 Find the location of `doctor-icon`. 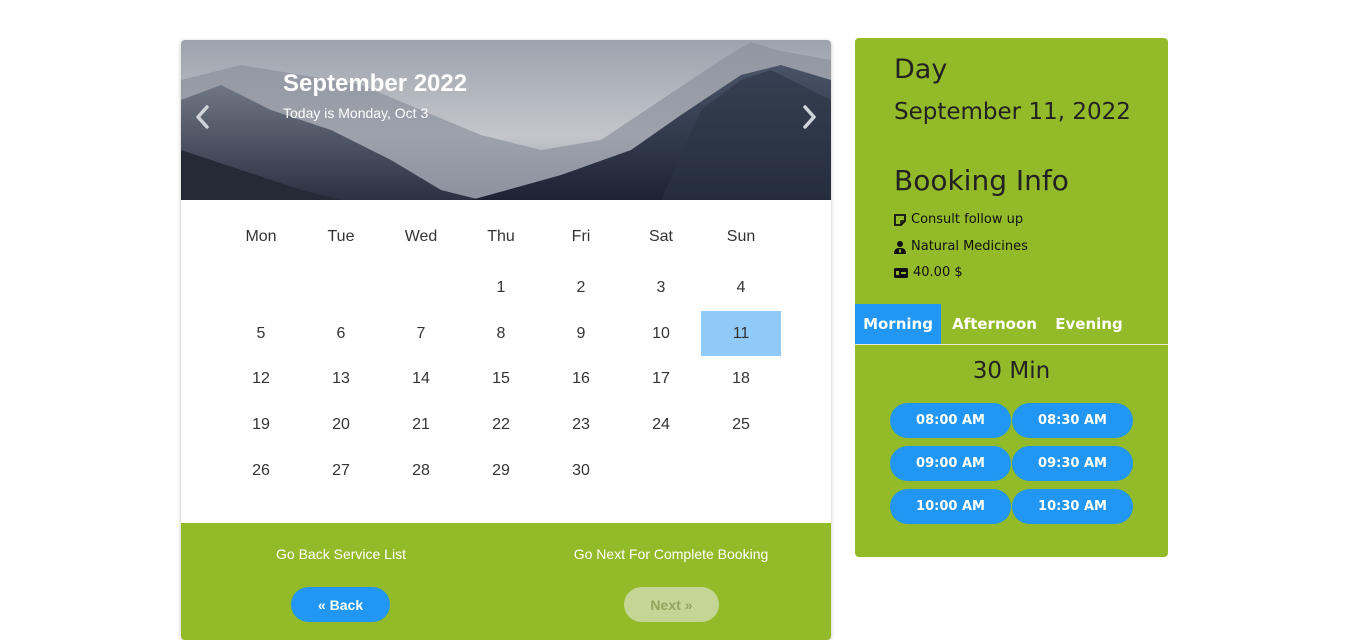

doctor-icon is located at coordinates (900, 247).